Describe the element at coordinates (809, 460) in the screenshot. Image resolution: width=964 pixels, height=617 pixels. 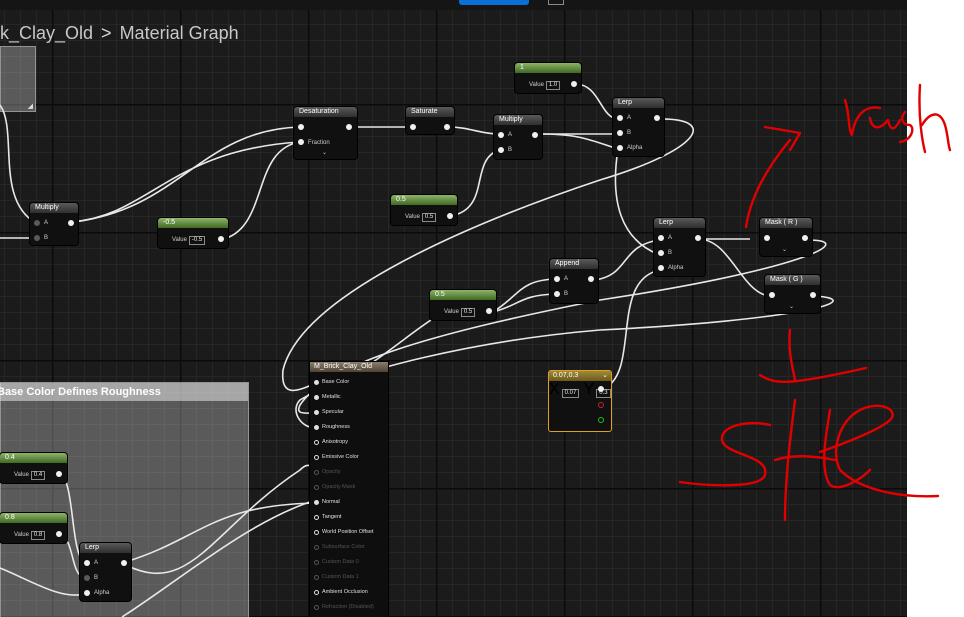
I see `annotation-size-scribble` at that location.